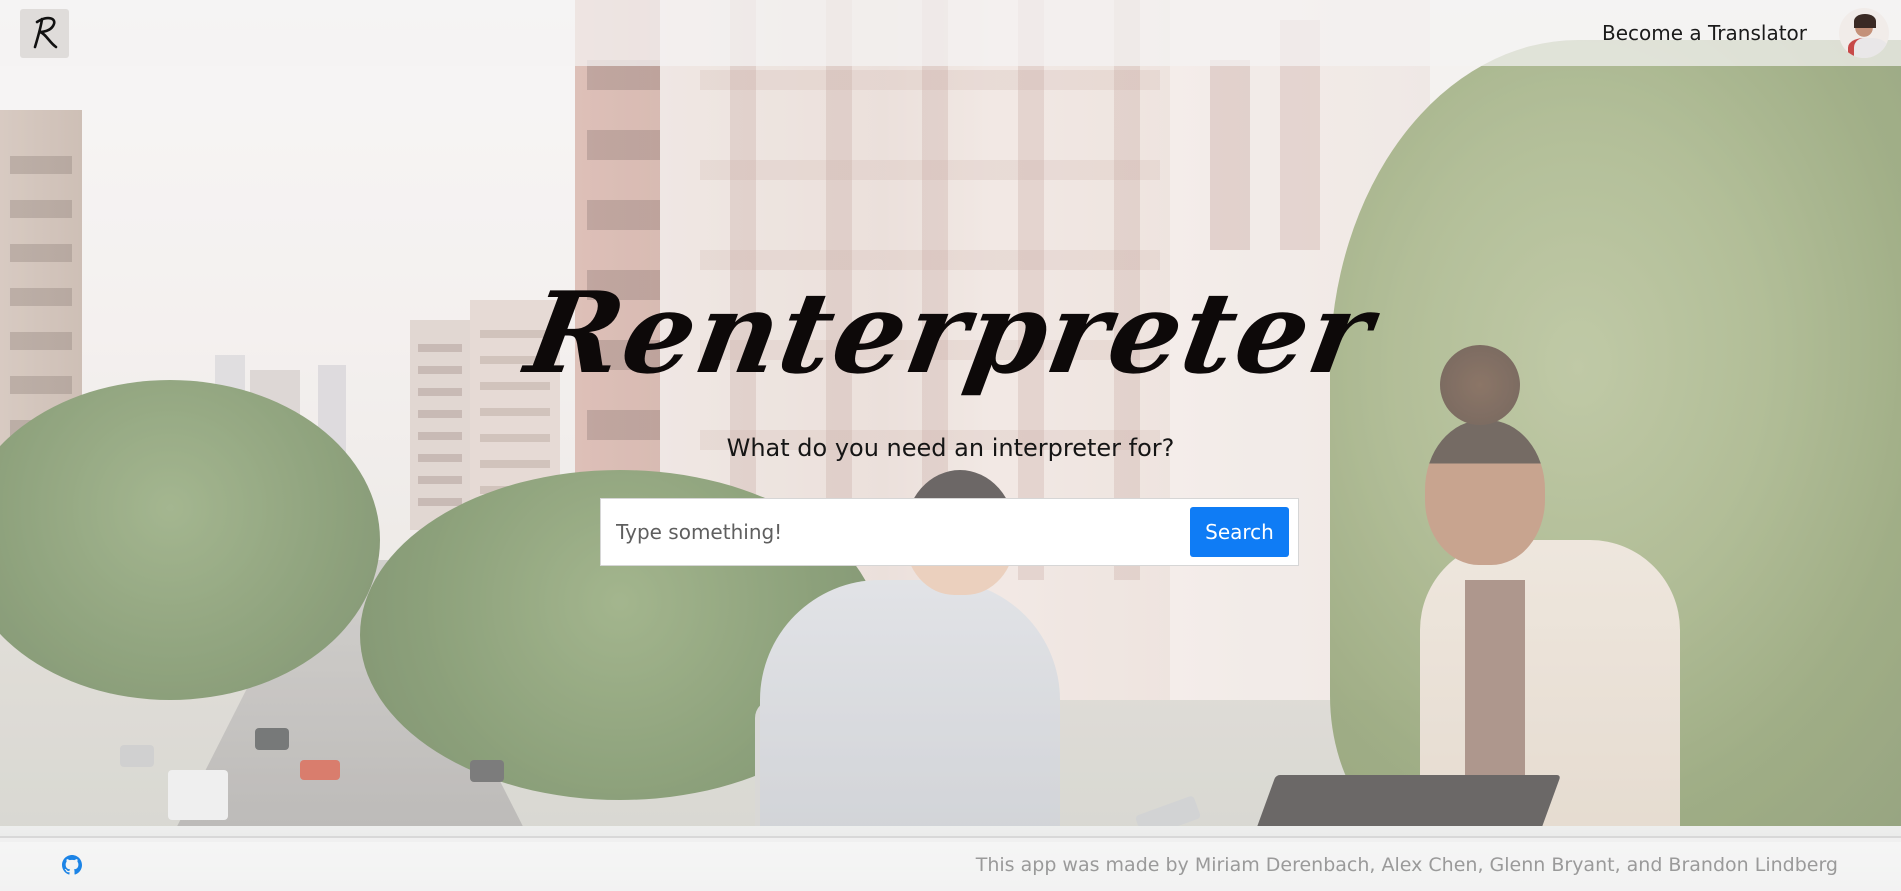  Describe the element at coordinates (1239, 532) in the screenshot. I see `search-button: Search` at that location.